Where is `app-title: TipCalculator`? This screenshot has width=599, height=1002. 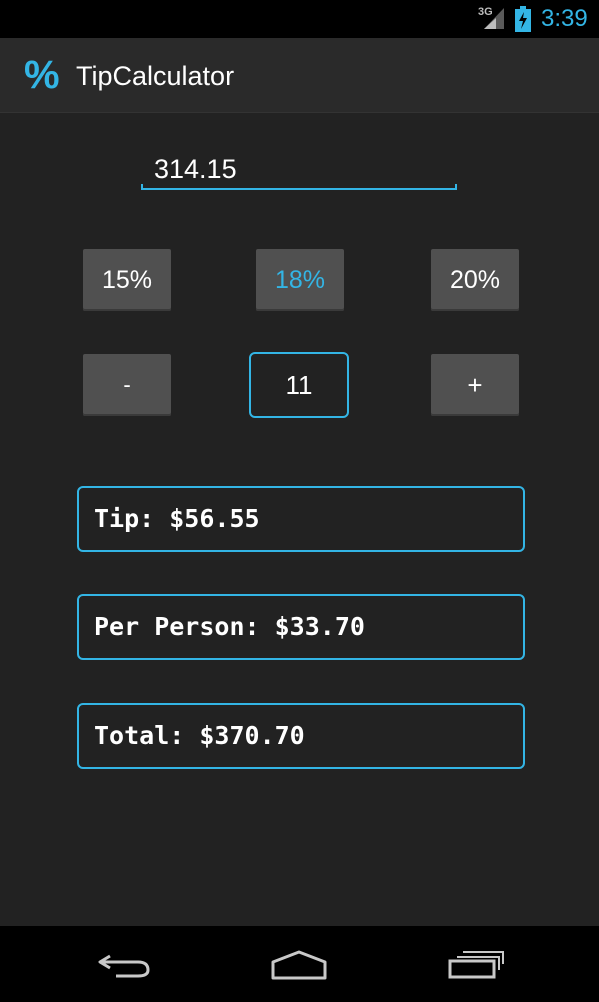 app-title: TipCalculator is located at coordinates (155, 76).